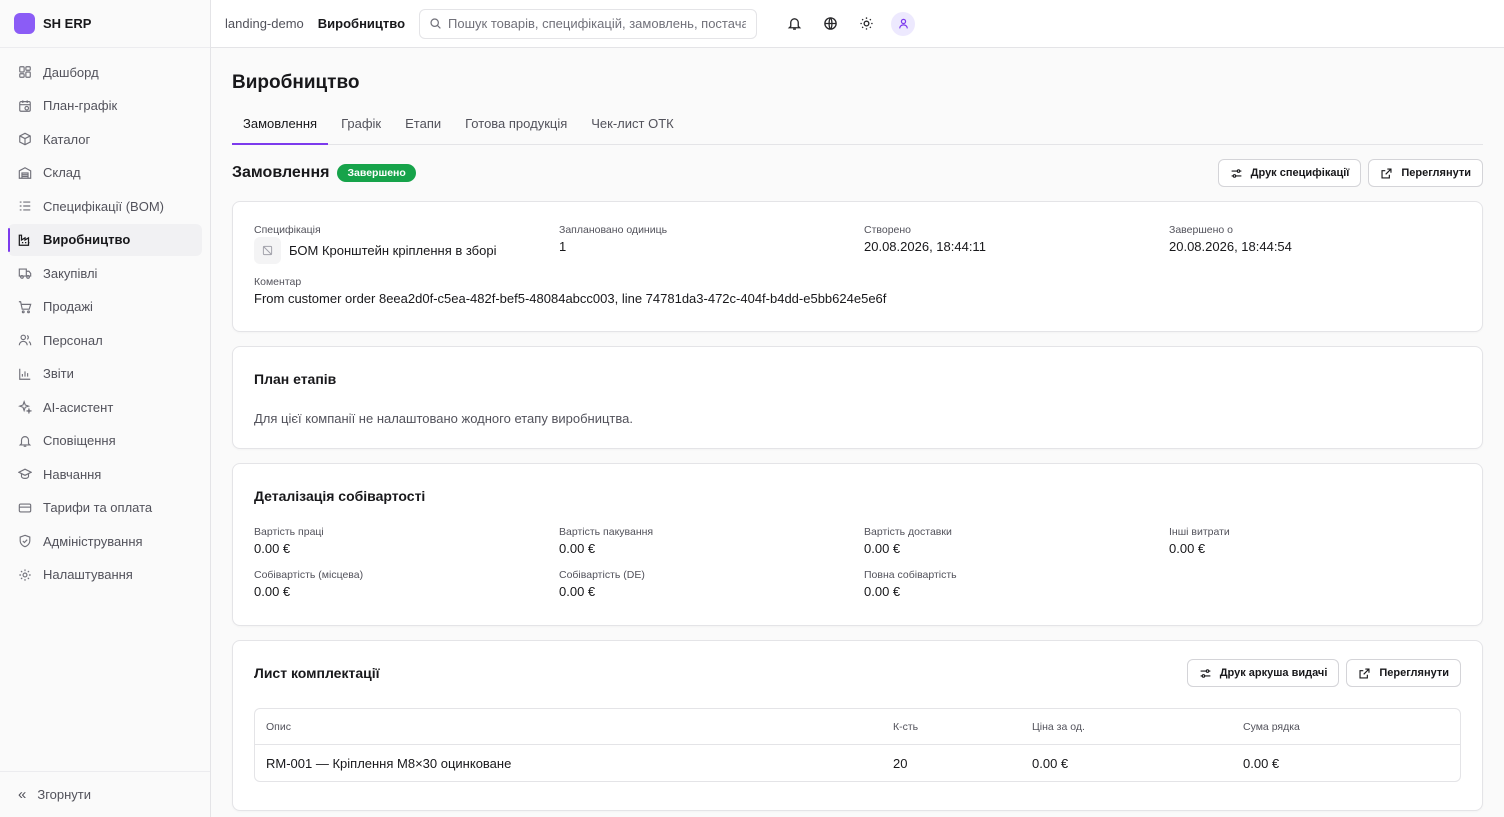  What do you see at coordinates (866, 24) in the screenshot?
I see `sun-icon` at bounding box center [866, 24].